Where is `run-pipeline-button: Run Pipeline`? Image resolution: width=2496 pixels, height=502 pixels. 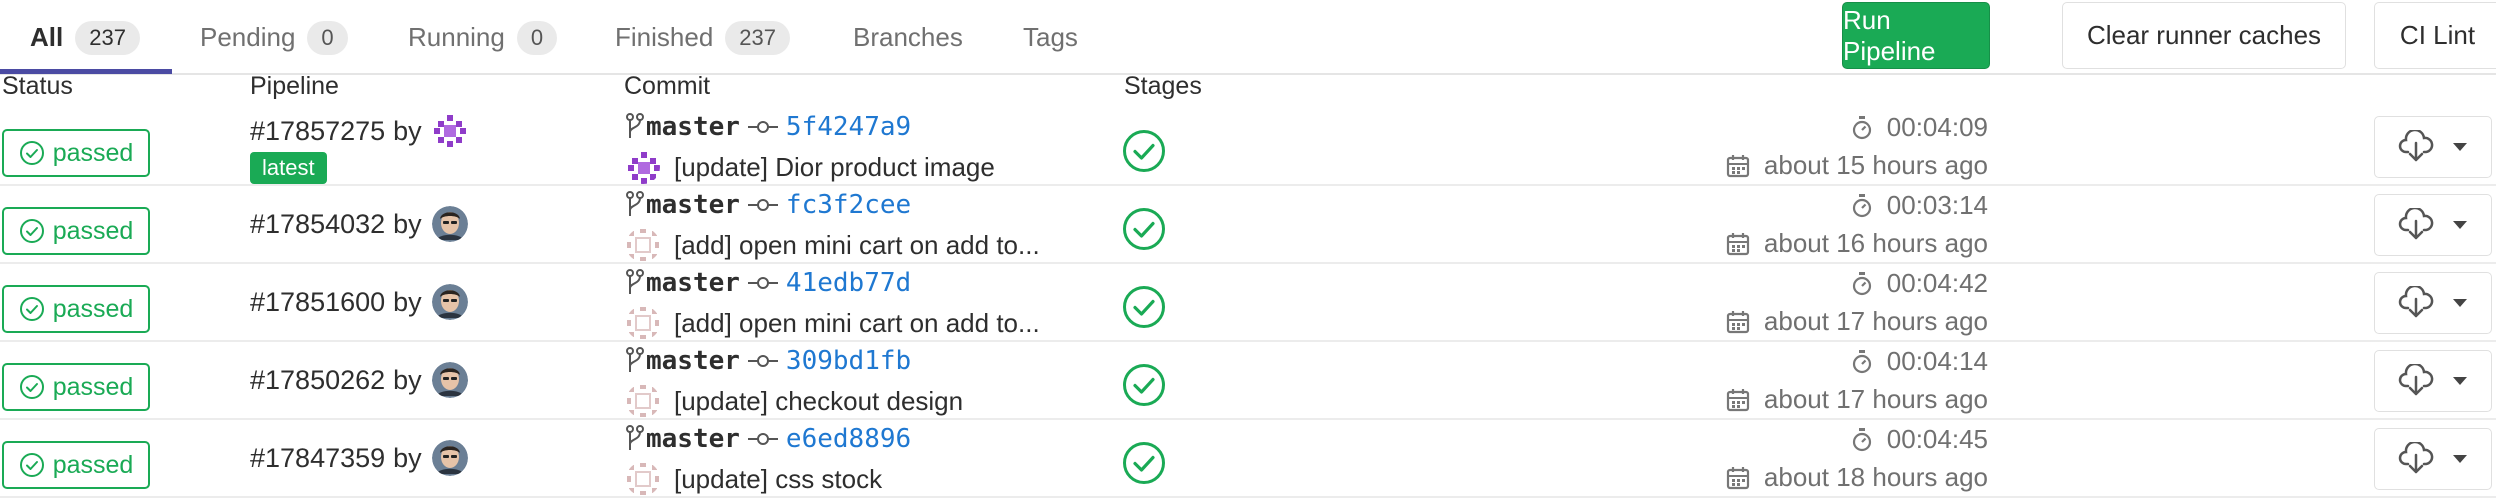 run-pipeline-button: Run Pipeline is located at coordinates (1916, 35).